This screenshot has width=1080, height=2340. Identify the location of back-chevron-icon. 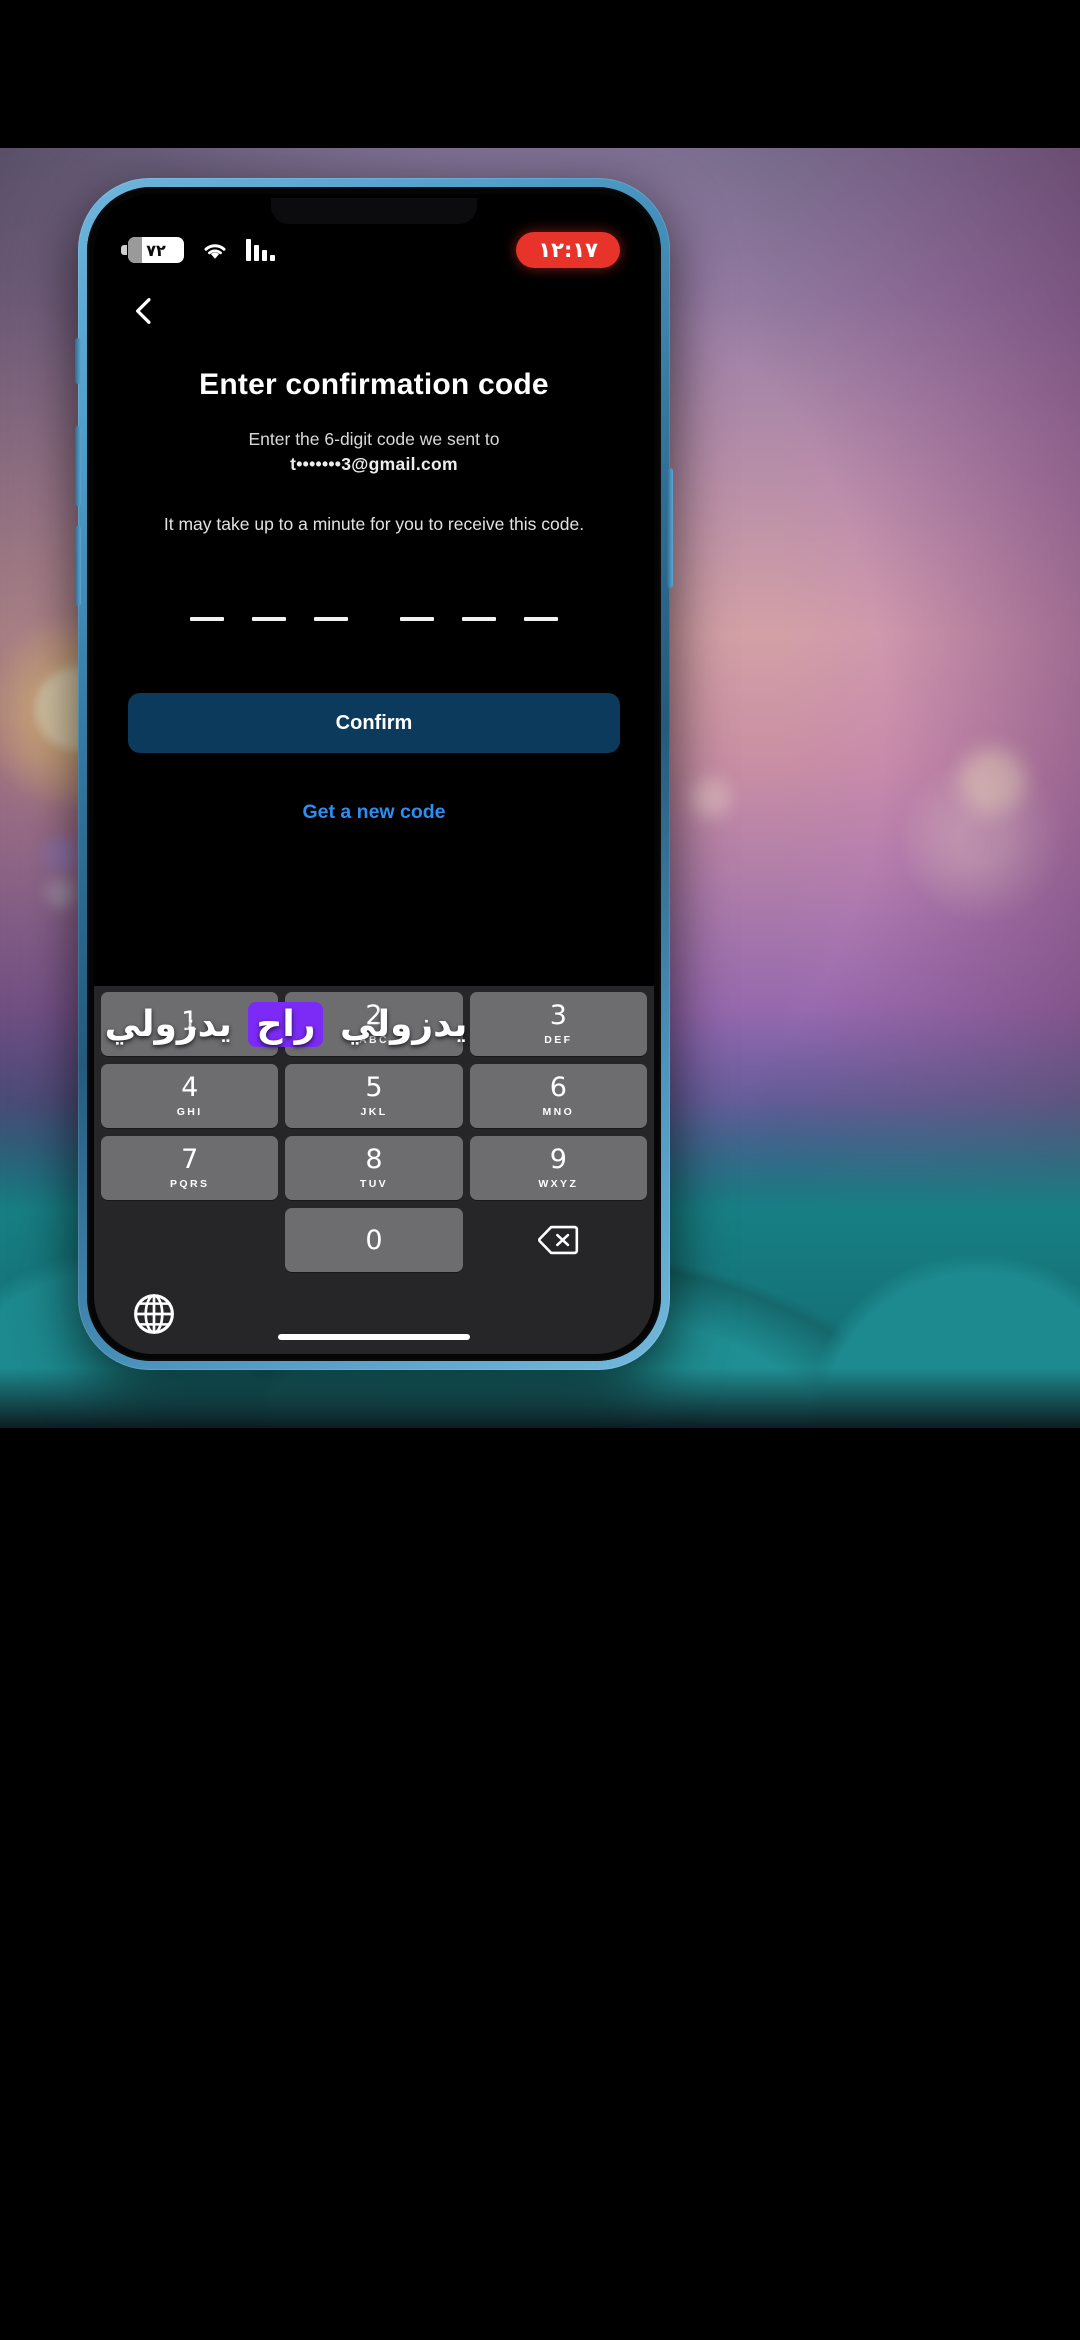
(144, 311).